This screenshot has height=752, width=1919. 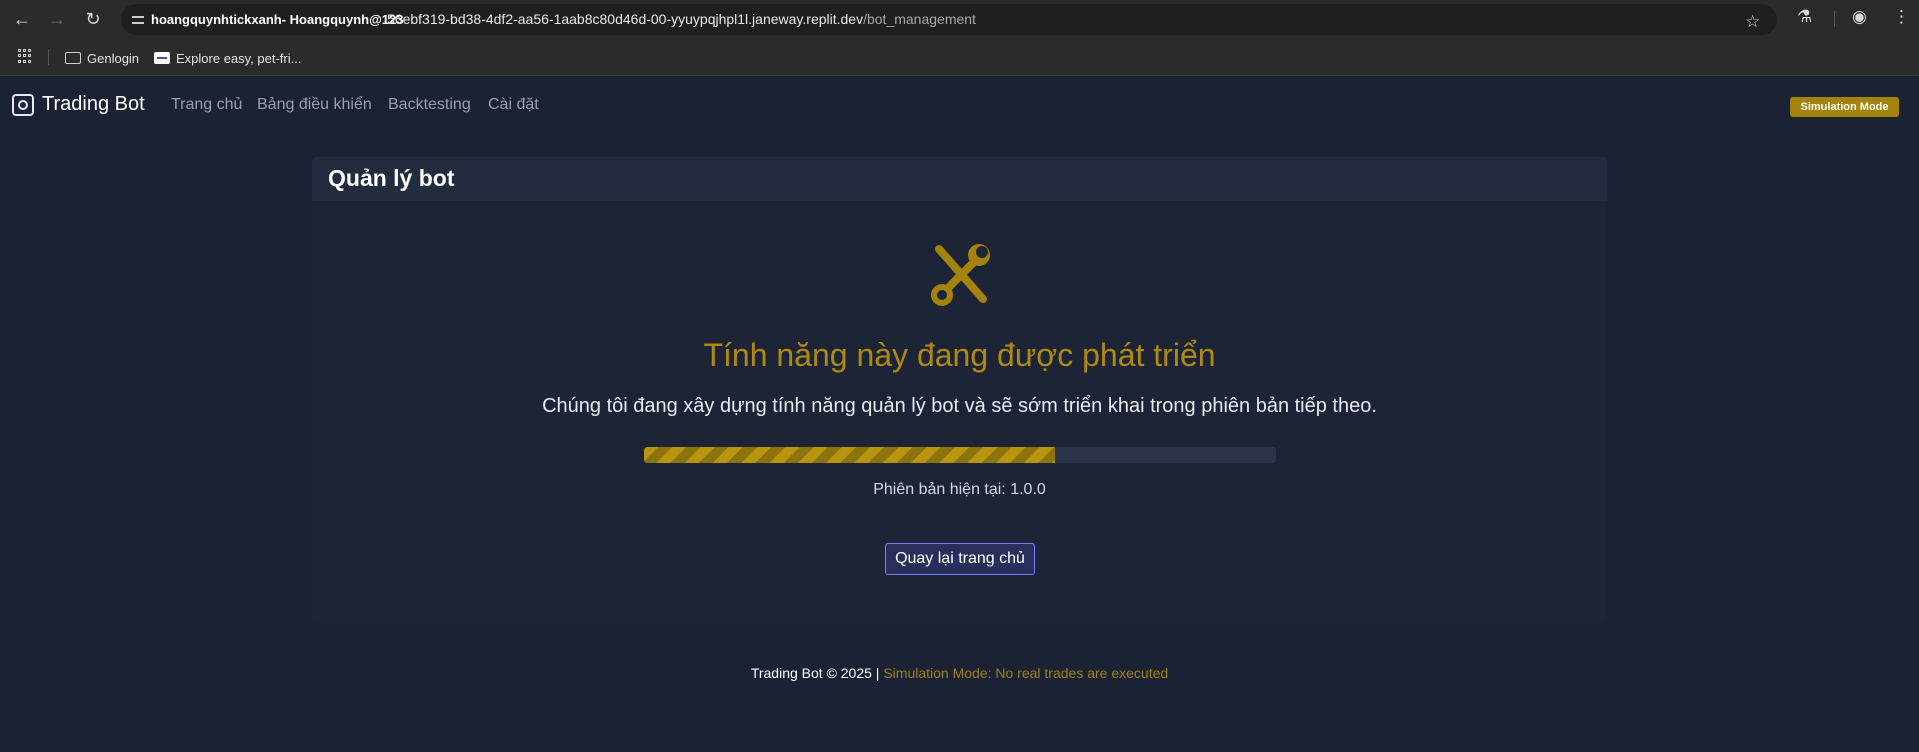 What do you see at coordinates (1901, 17) in the screenshot?
I see `menu-kebab-icon: ⋮` at bounding box center [1901, 17].